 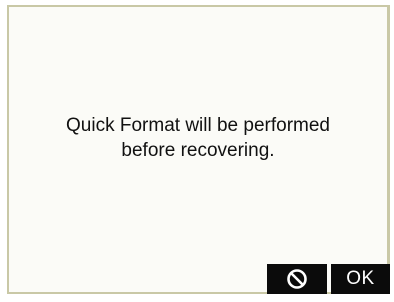 I want to click on dialog-message-line-1: Quick Format will be performed, so click(x=198, y=125).